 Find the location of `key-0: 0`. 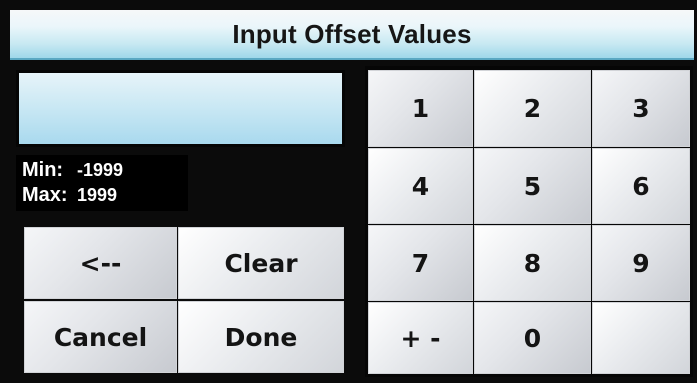

key-0: 0 is located at coordinates (532, 338).